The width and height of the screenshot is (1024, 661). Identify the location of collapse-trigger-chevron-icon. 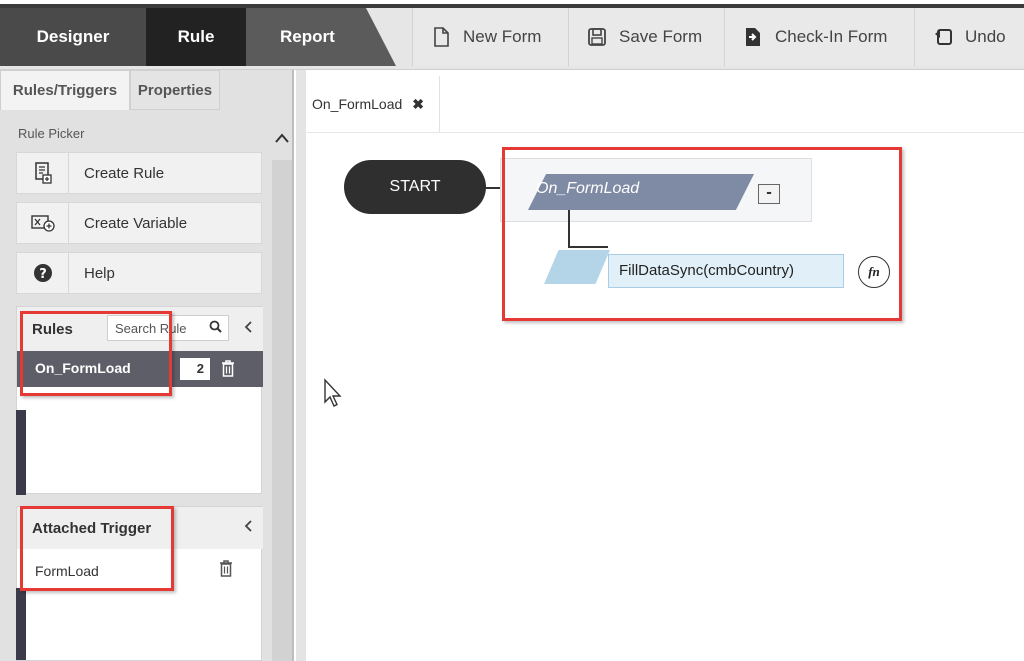
(248, 528).